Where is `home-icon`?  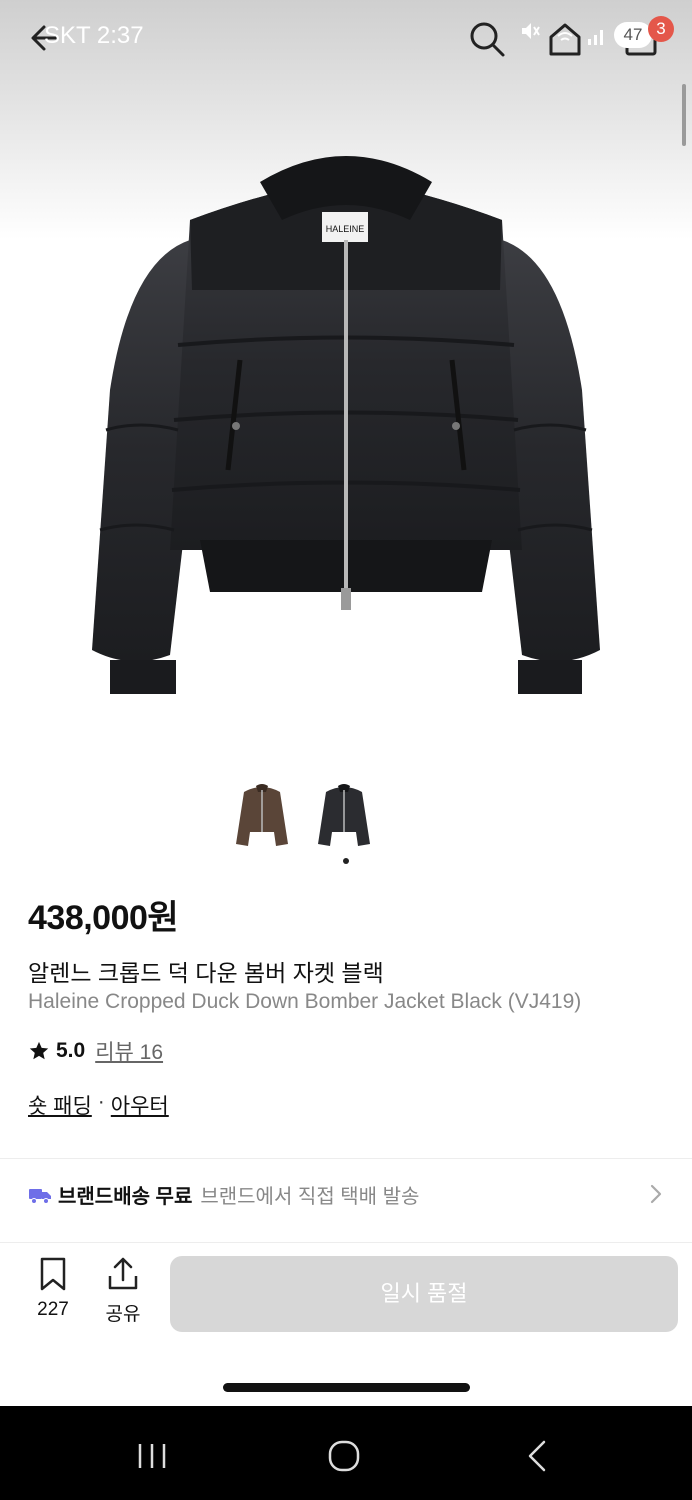 home-icon is located at coordinates (565, 39).